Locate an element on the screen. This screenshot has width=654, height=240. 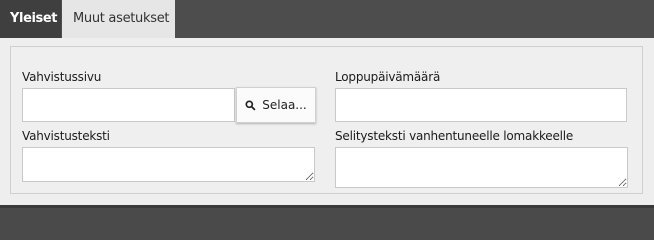
expired-form-text-textarea is located at coordinates (481, 167).